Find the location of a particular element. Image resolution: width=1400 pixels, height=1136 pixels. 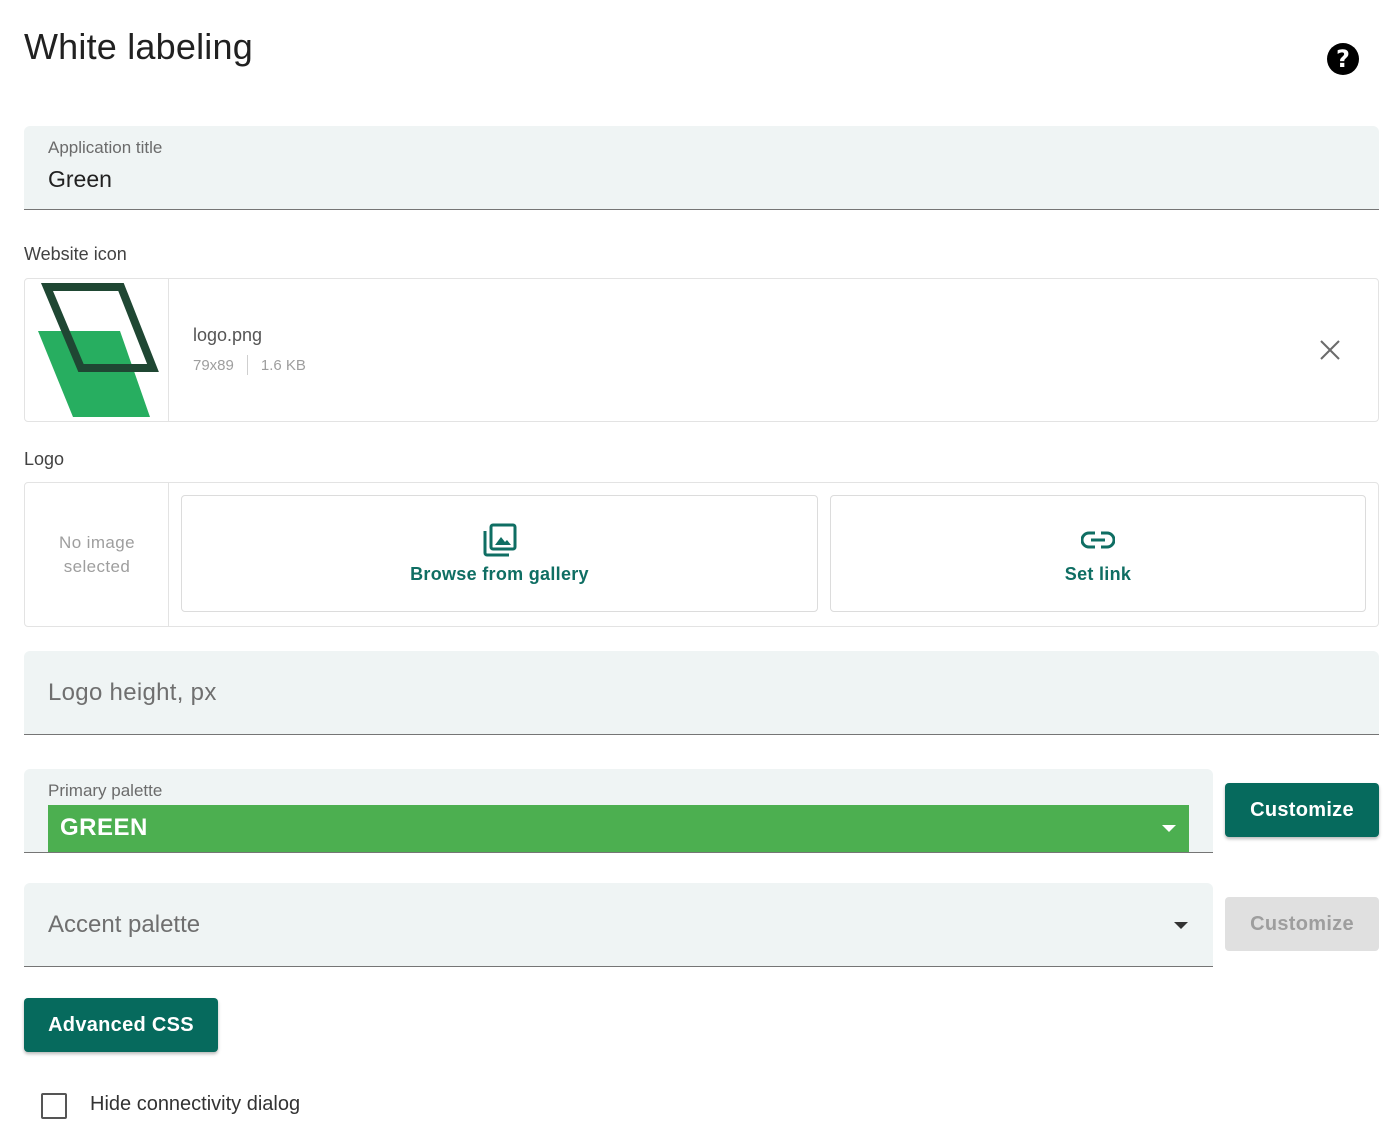

page-title: White labeling is located at coordinates (138, 46).